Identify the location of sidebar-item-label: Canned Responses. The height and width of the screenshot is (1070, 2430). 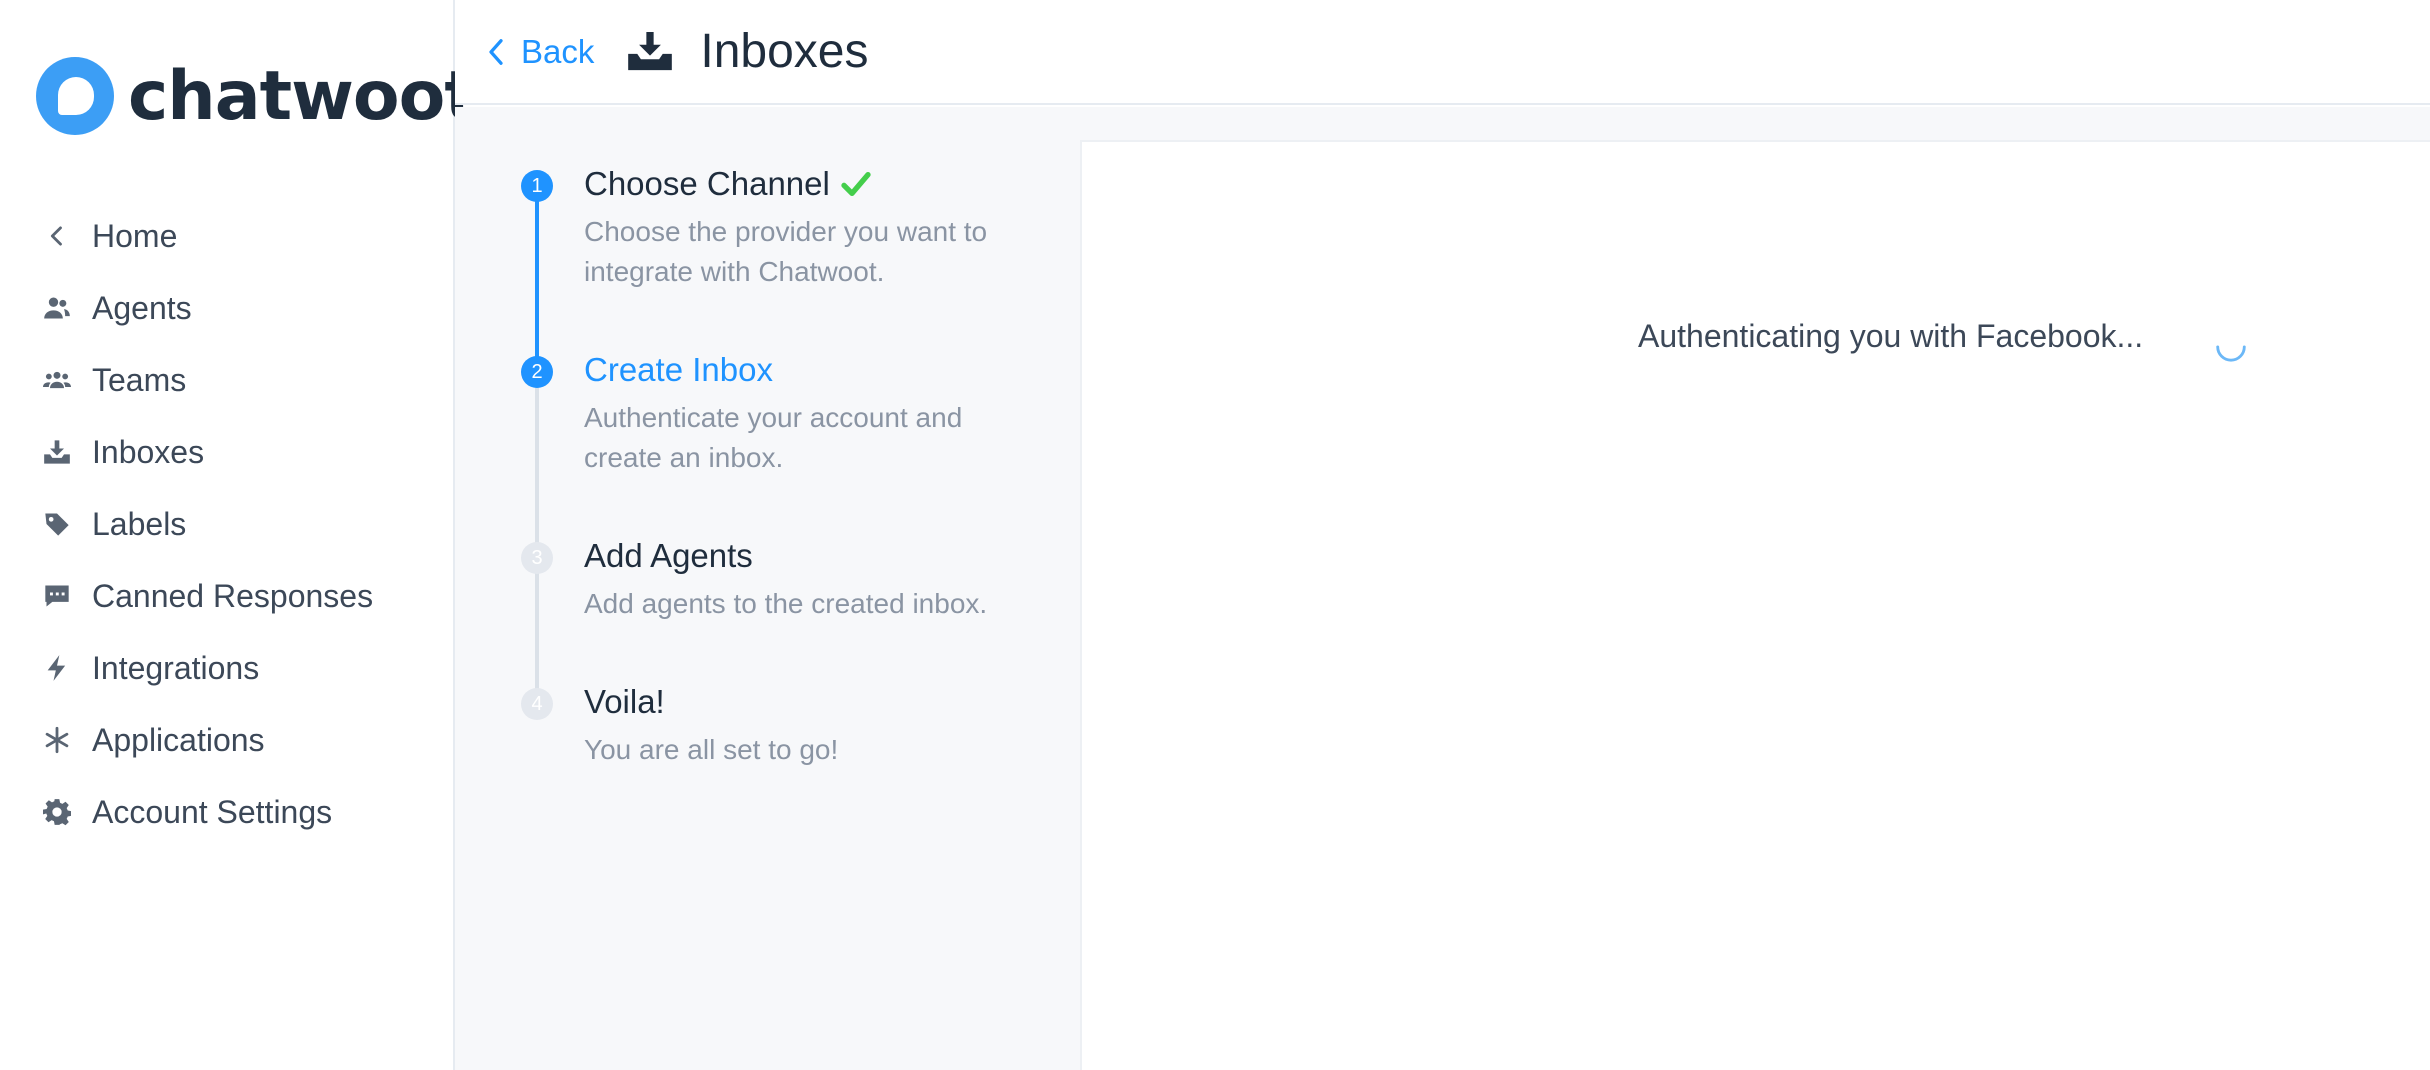
(233, 595).